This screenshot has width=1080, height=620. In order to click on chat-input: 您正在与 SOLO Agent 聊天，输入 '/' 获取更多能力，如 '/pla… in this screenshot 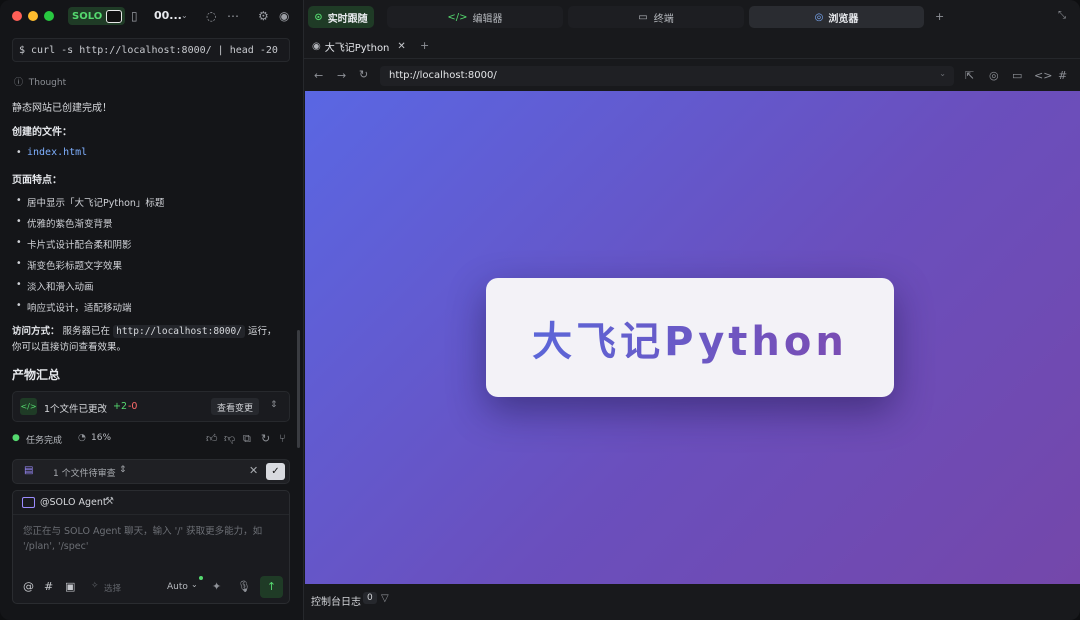, I will do `click(150, 539)`.